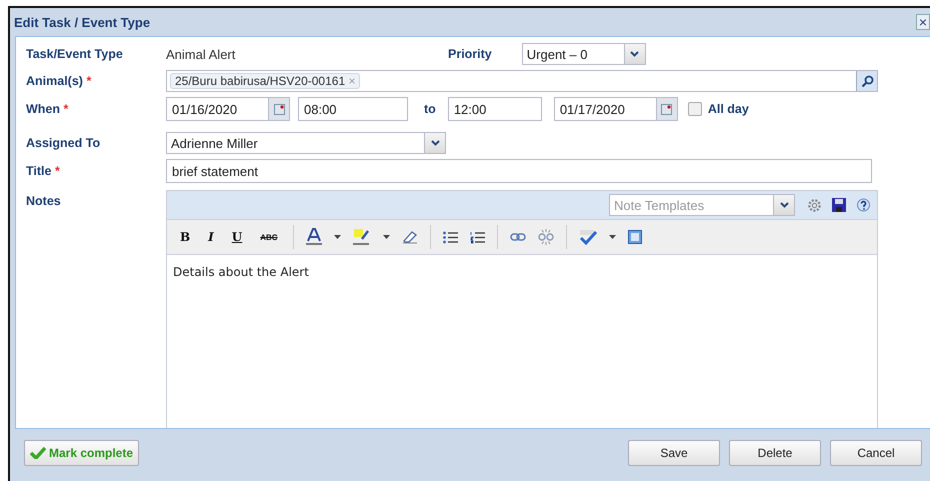  Describe the element at coordinates (839, 205) in the screenshot. I see `save-icon` at that location.